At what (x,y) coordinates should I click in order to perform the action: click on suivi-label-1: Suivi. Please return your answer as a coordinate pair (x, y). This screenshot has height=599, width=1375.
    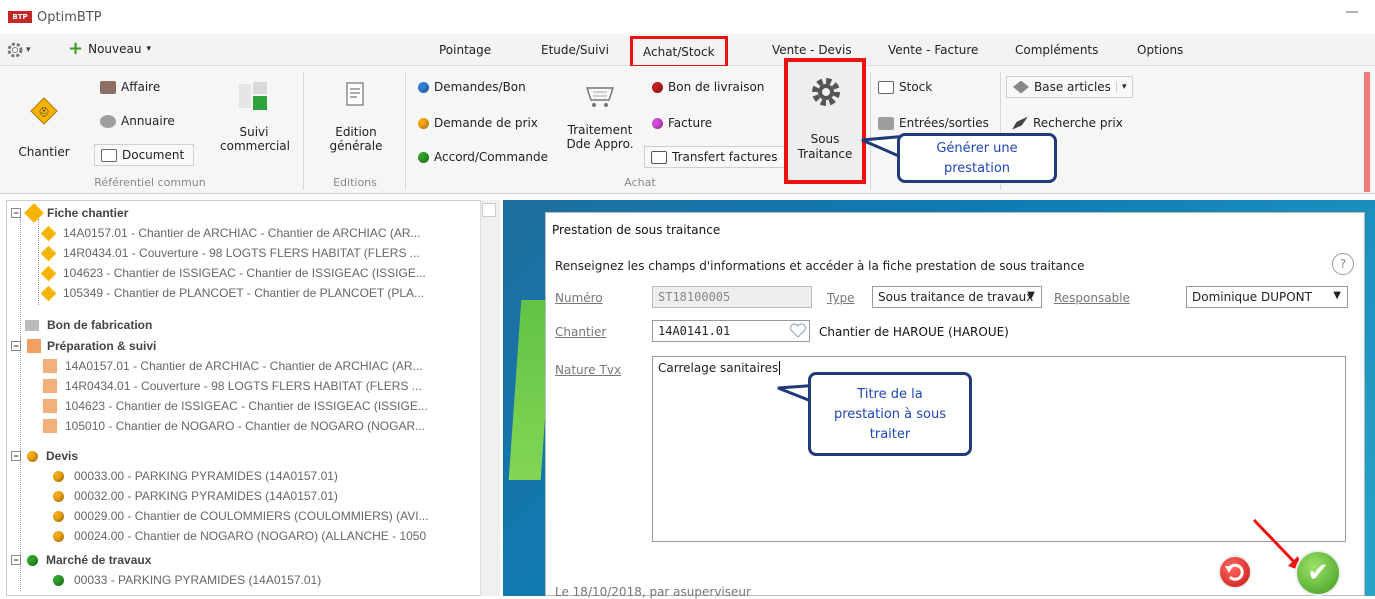
    Looking at the image, I should click on (254, 132).